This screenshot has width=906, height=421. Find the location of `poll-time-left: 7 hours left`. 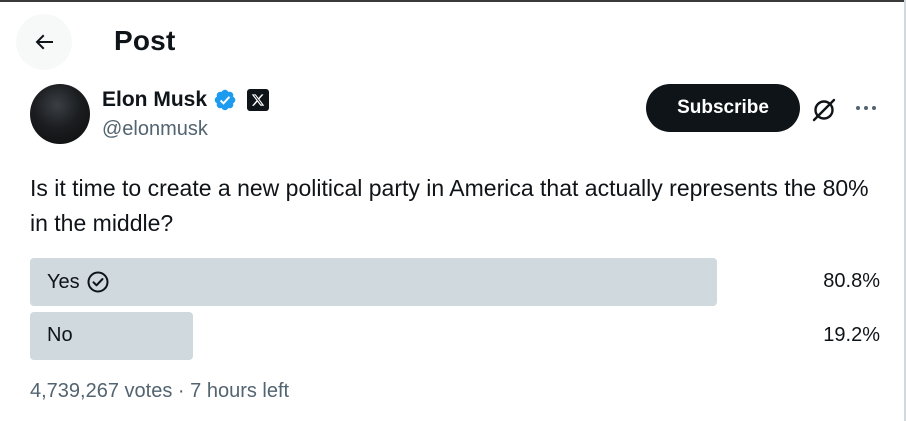

poll-time-left: 7 hours left is located at coordinates (240, 391).